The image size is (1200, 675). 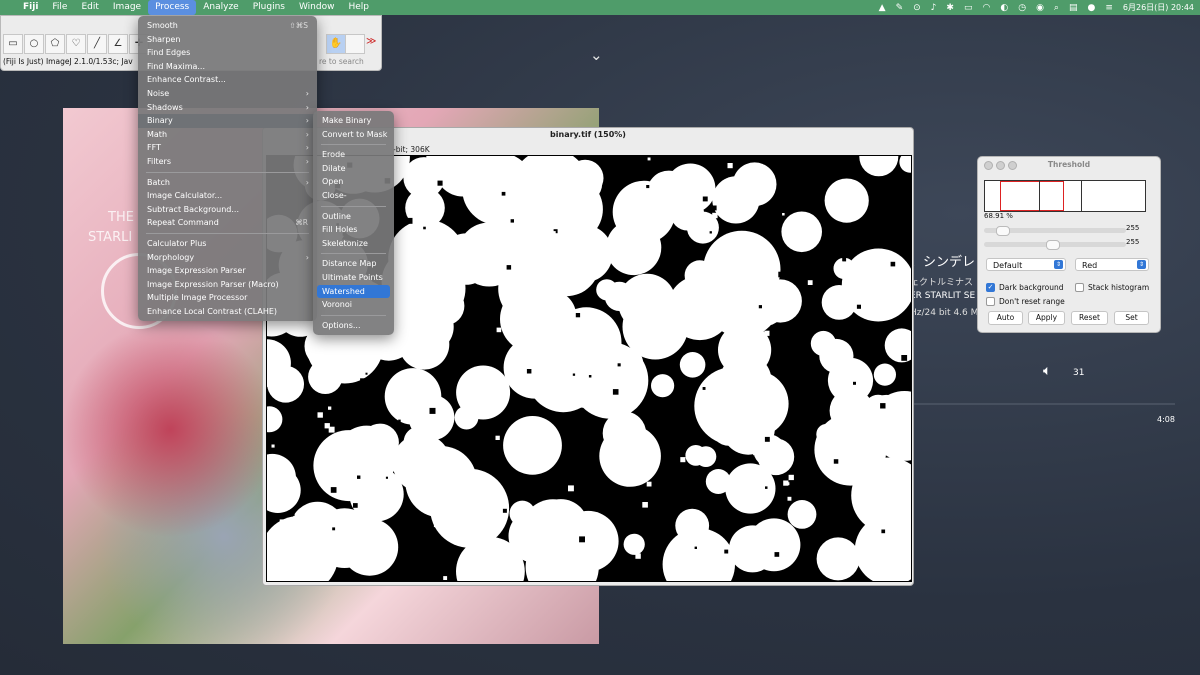 What do you see at coordinates (1055, 231) in the screenshot?
I see `min-threshold-slider` at bounding box center [1055, 231].